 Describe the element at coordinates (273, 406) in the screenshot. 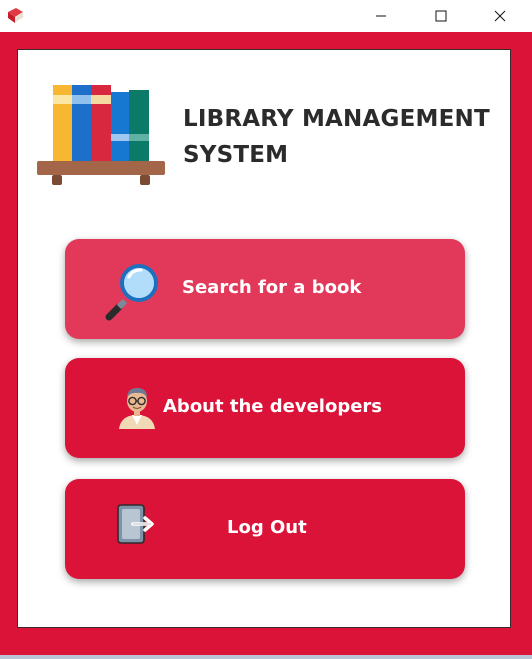

I see `about-developers-label: About the developers` at that location.